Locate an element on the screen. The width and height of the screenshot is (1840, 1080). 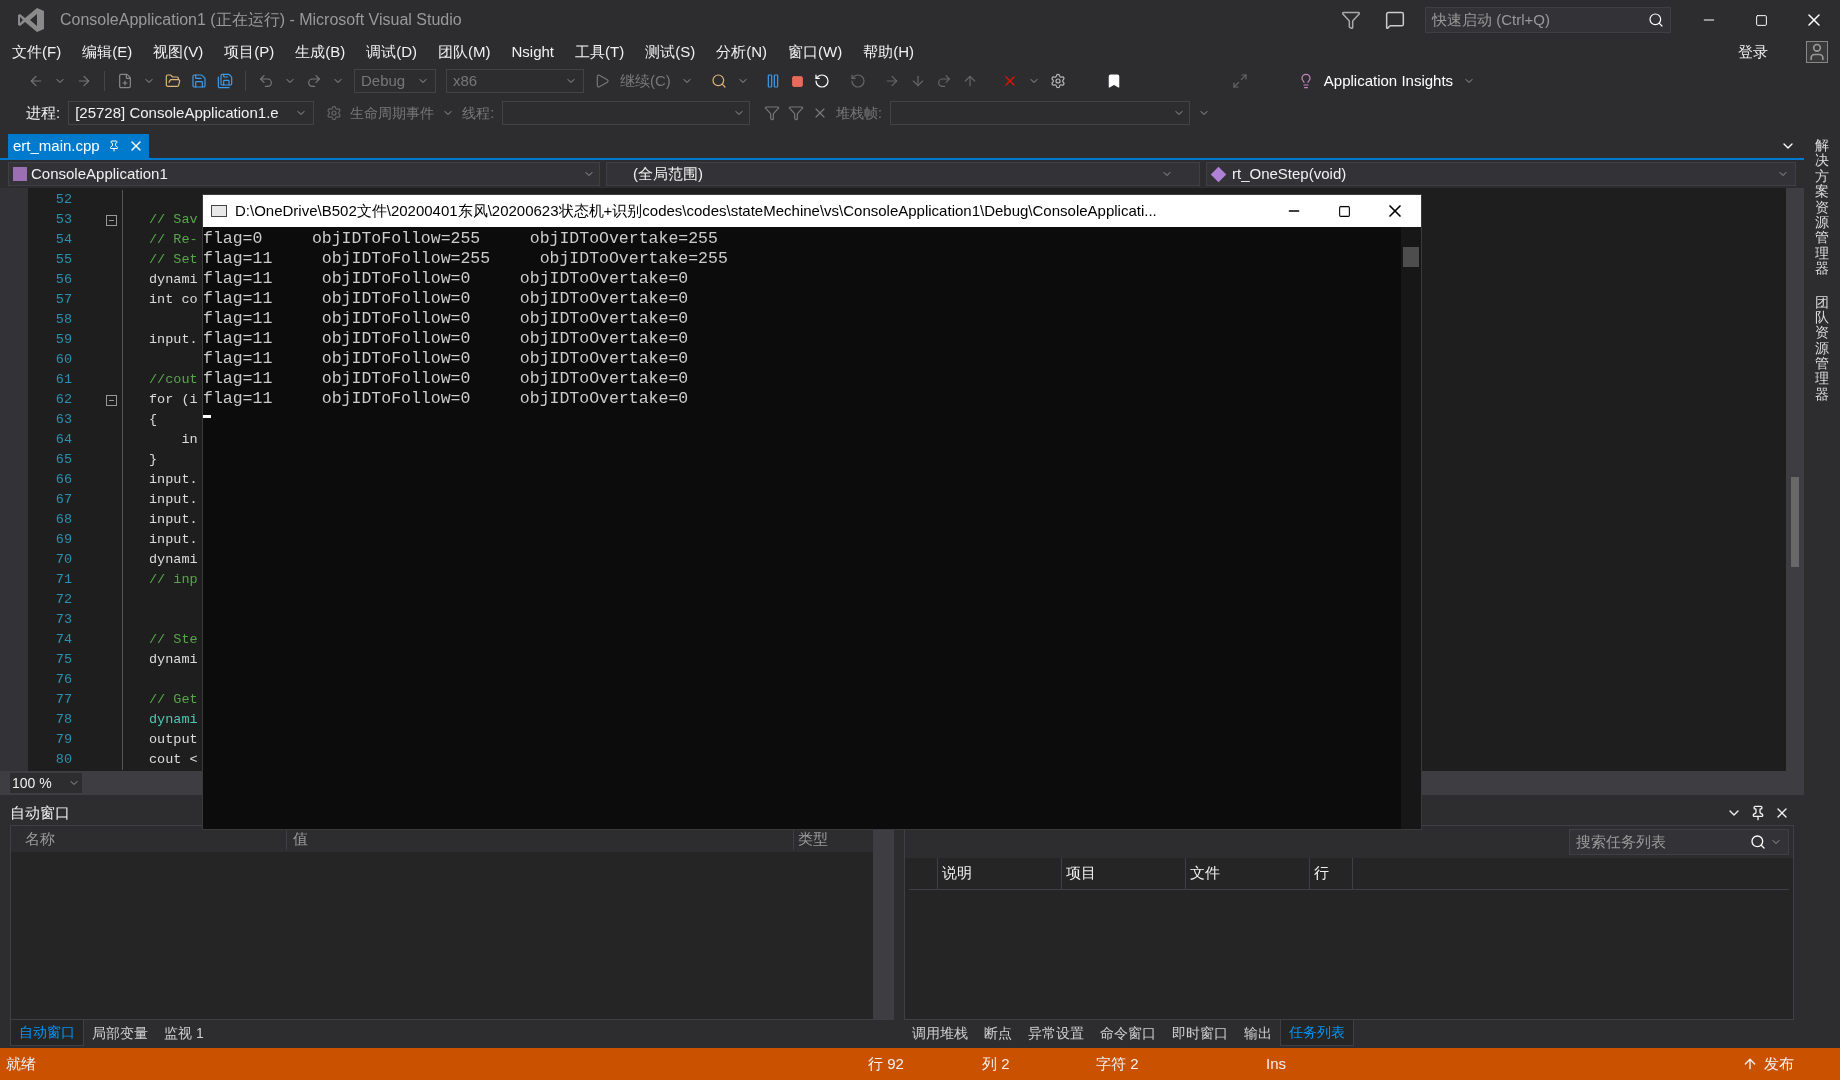
side-tab: 团队资源管理器 is located at coordinates (1822, 348).